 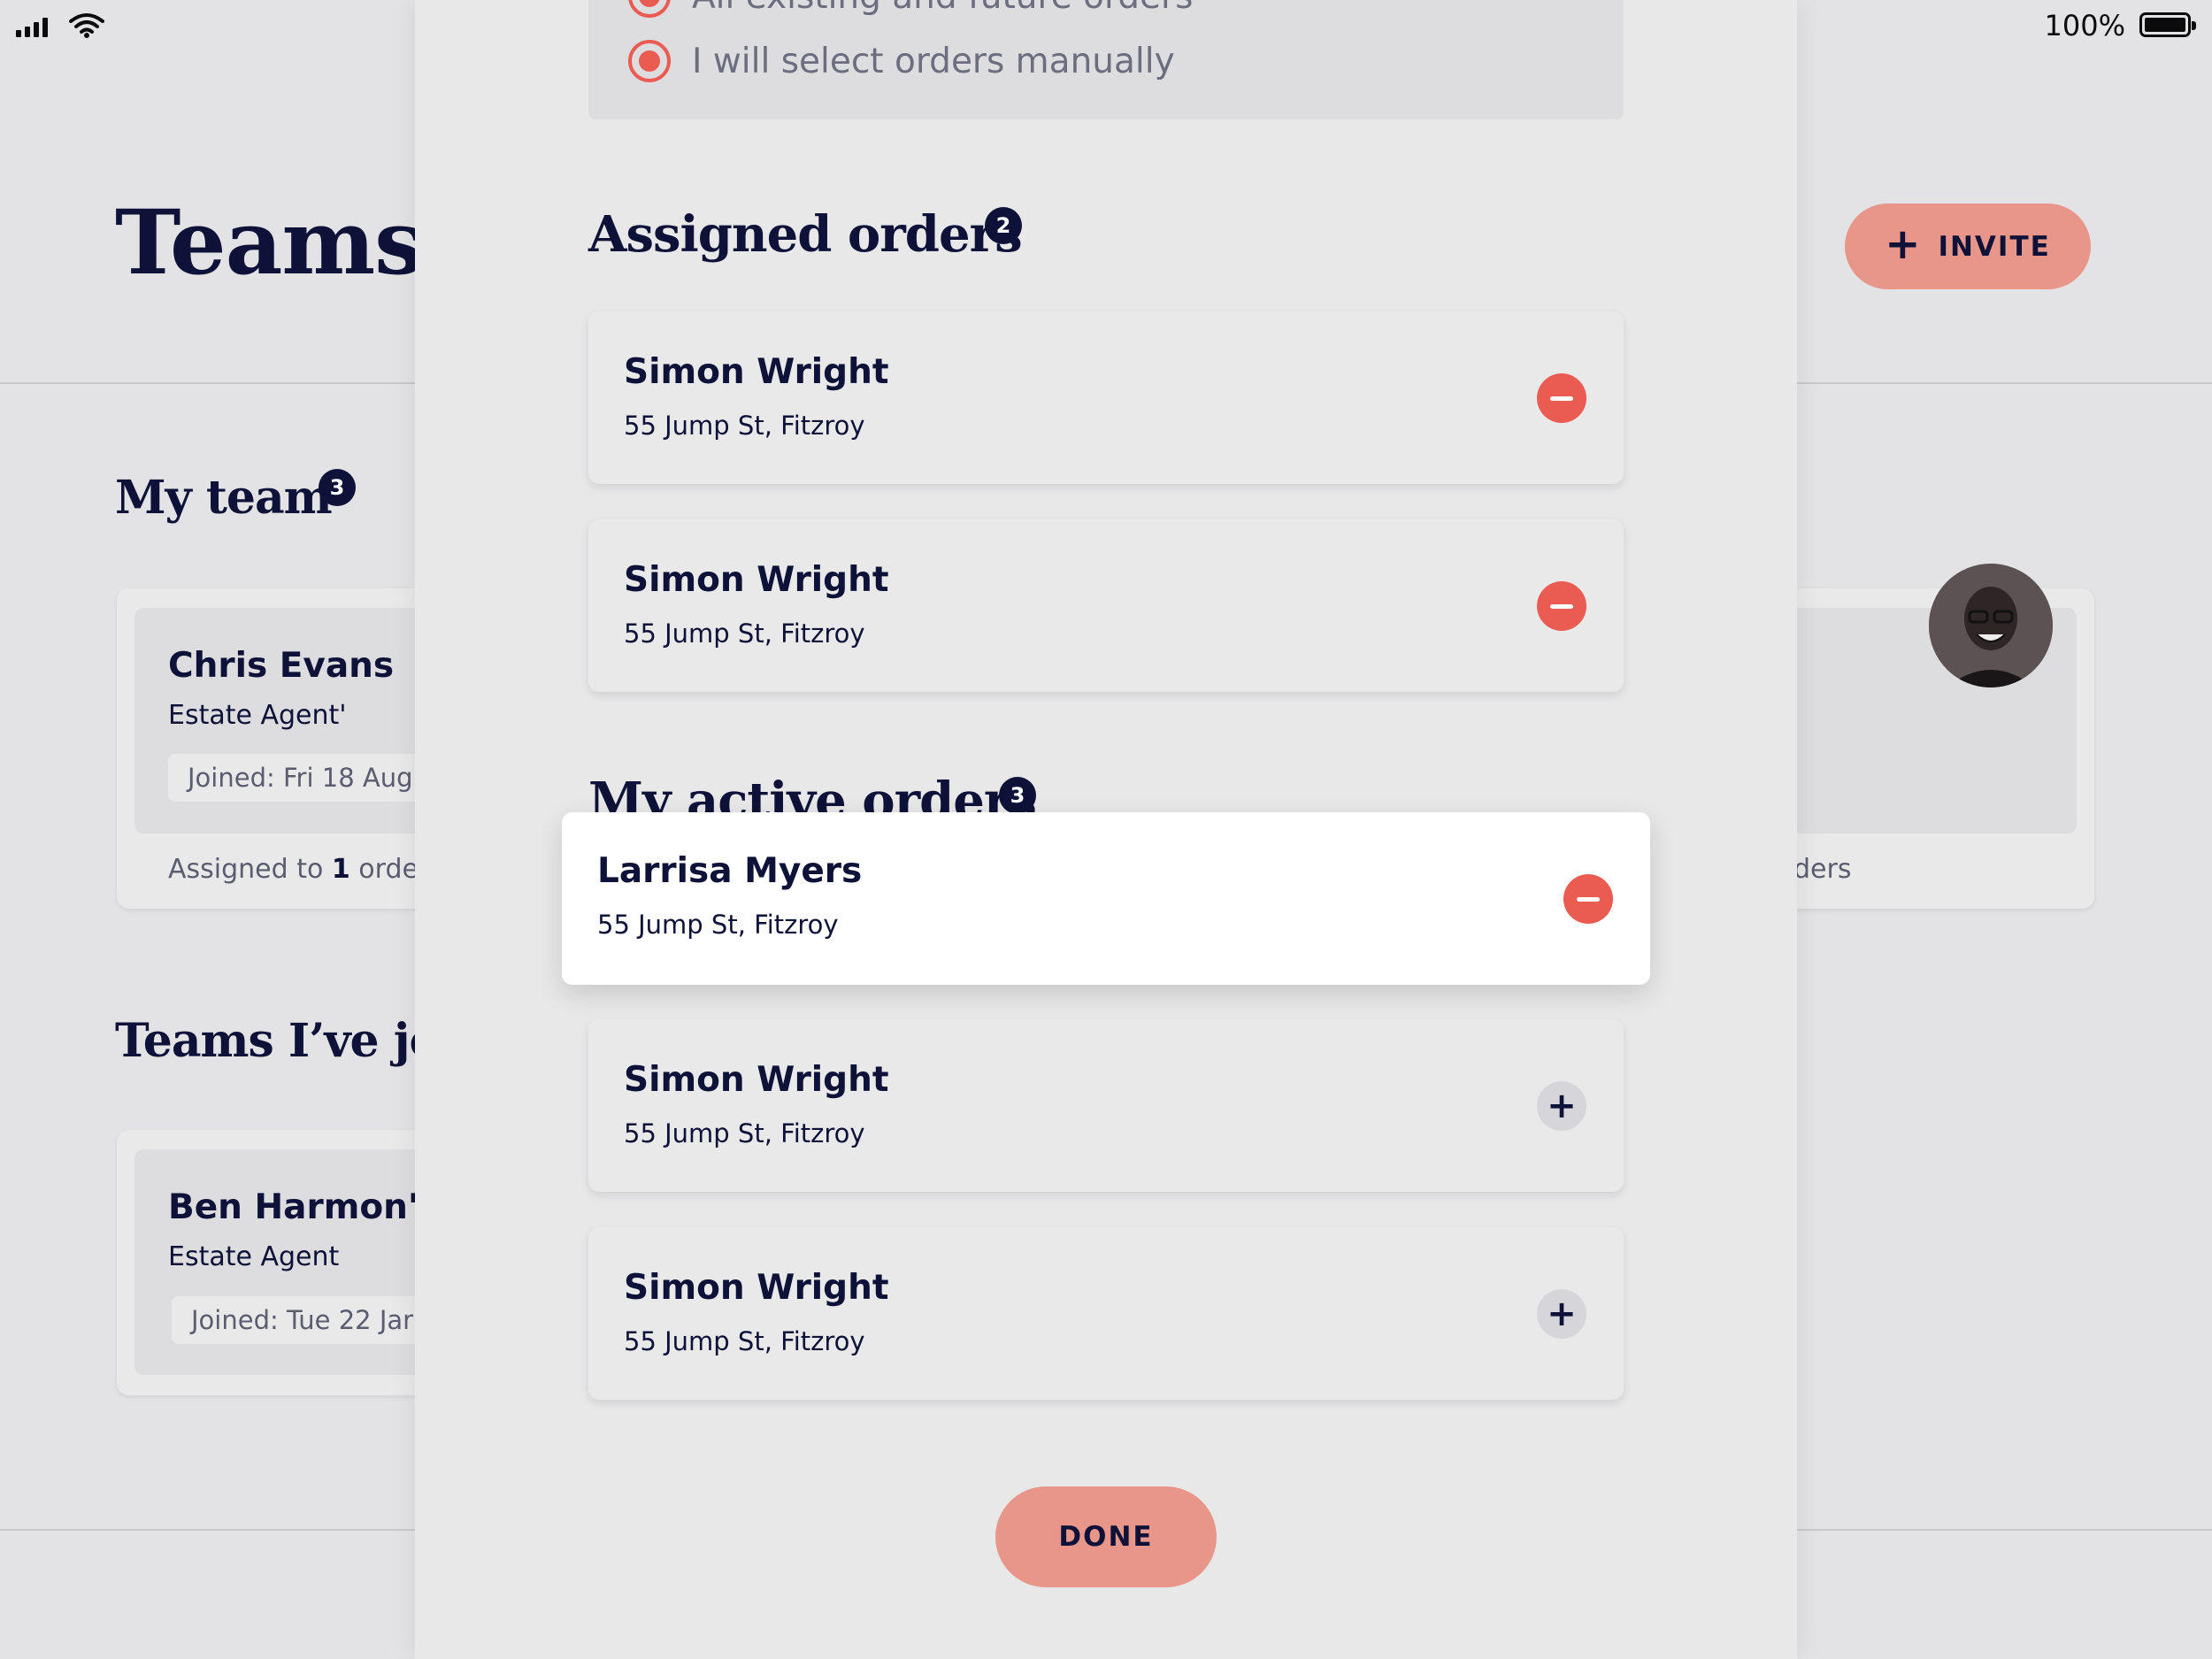 I want to click on radio-label: All existing and future orders, so click(x=943, y=9).